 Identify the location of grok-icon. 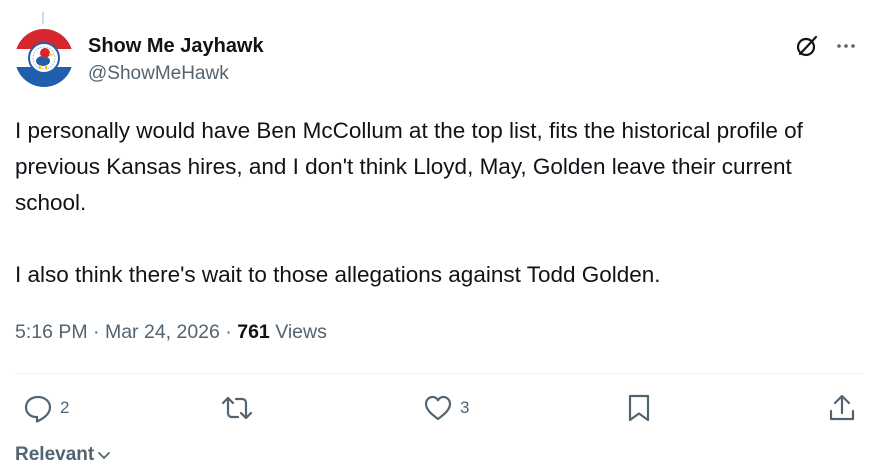
(807, 46).